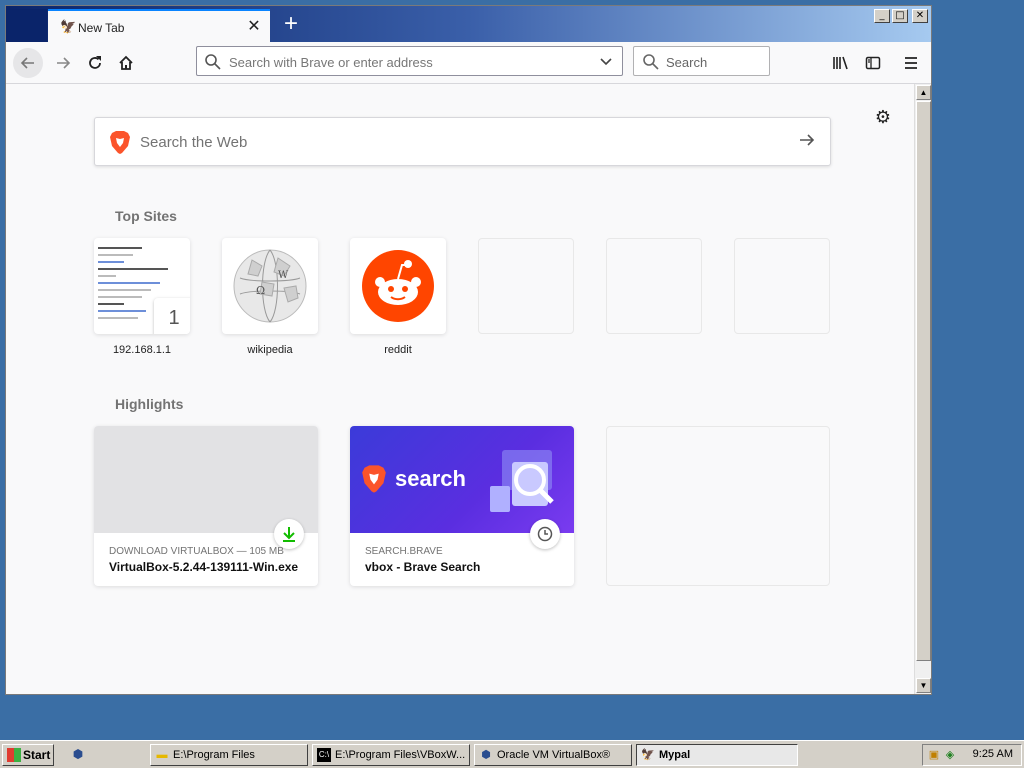 This screenshot has width=1024, height=768. I want to click on back-button, so click(28, 63).